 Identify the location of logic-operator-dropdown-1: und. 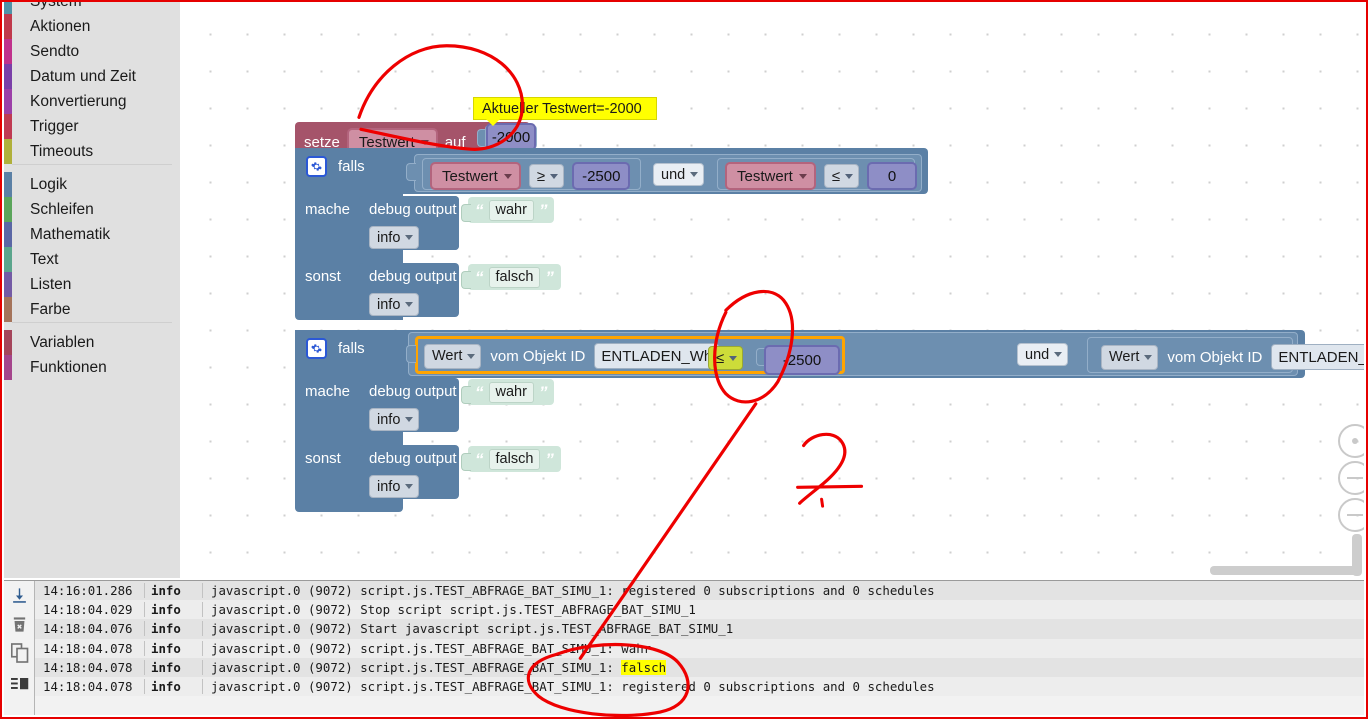
(679, 174).